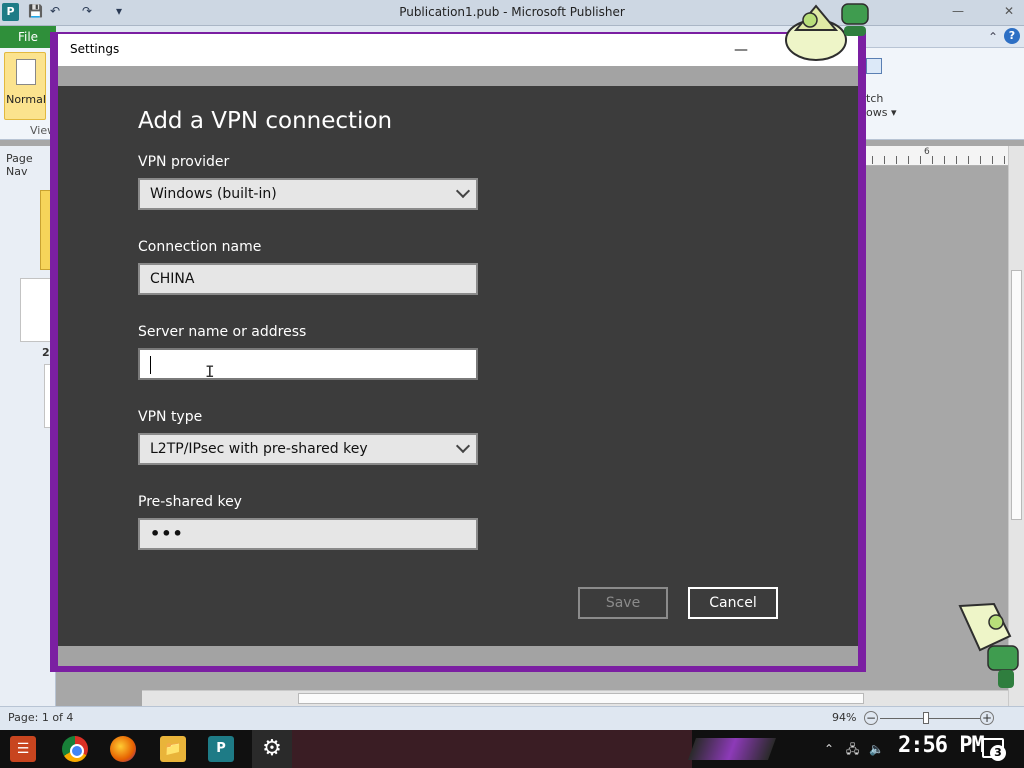 This screenshot has height=768, width=1024. I want to click on start-button-icon: ☰, so click(23, 749).